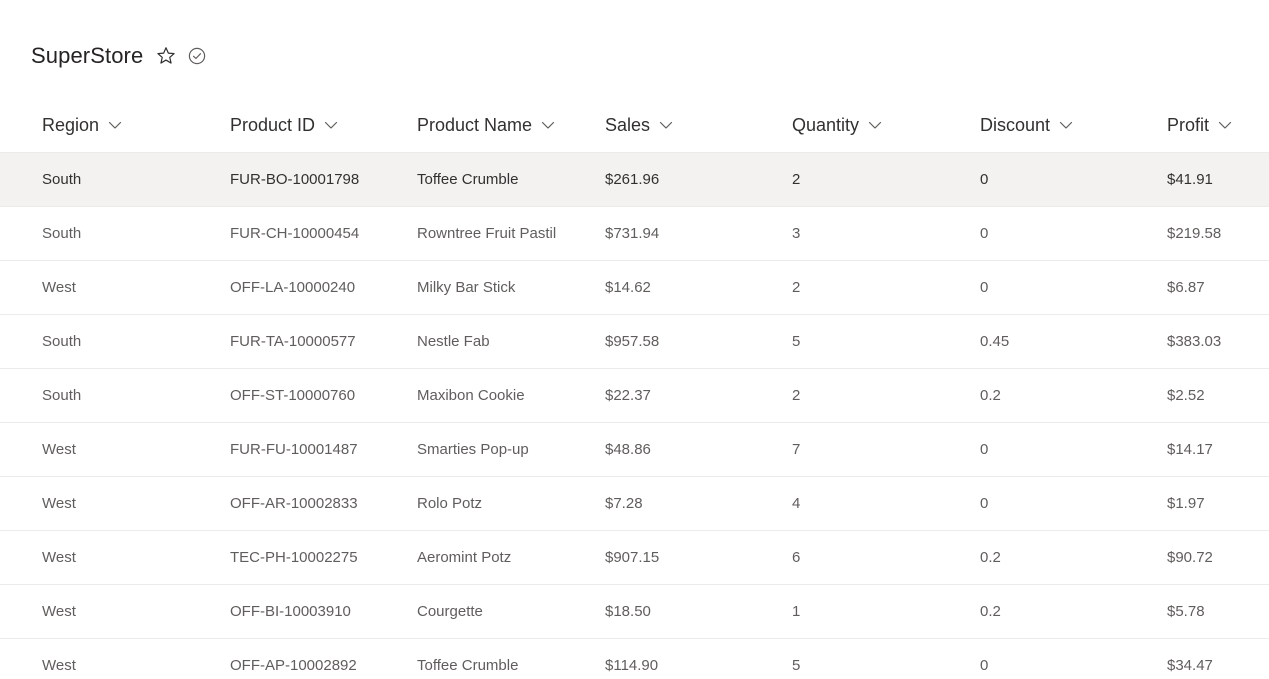  Describe the element at coordinates (166, 56) in the screenshot. I see `star-icon` at that location.